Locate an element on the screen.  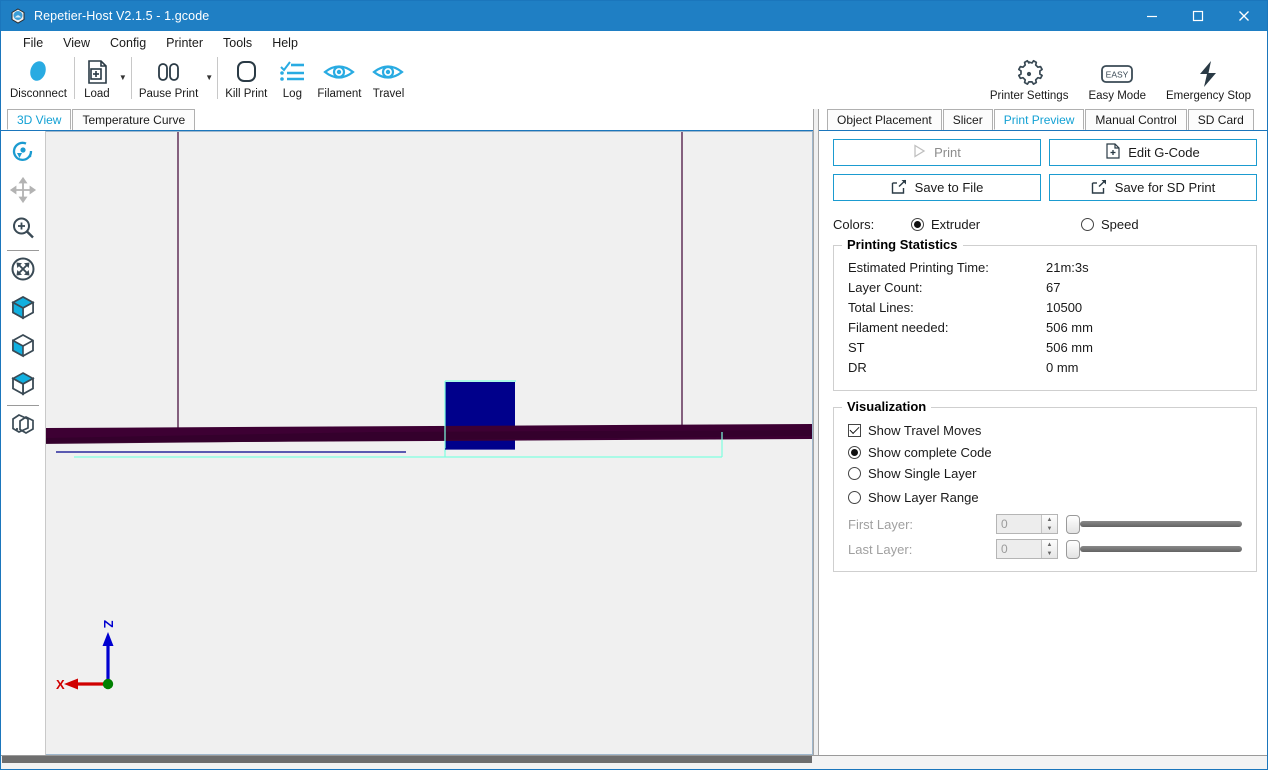
menu-tools: Tools is located at coordinates (237, 43).